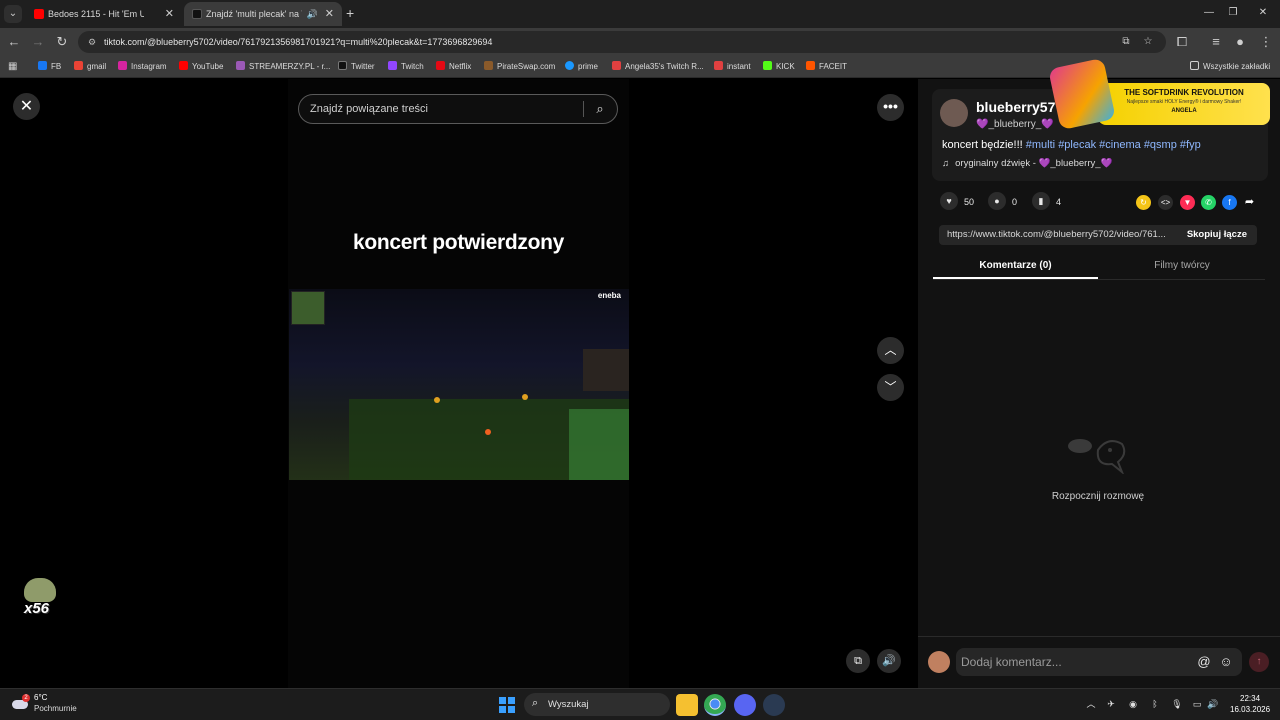 The width and height of the screenshot is (1280, 720). Describe the element at coordinates (1187, 202) in the screenshot. I see `send-to-friends-icon: ▼` at that location.